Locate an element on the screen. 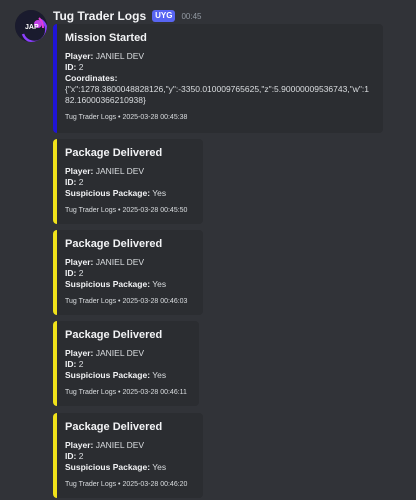  bot-logo-icon: JAP is located at coordinates (31, 26).